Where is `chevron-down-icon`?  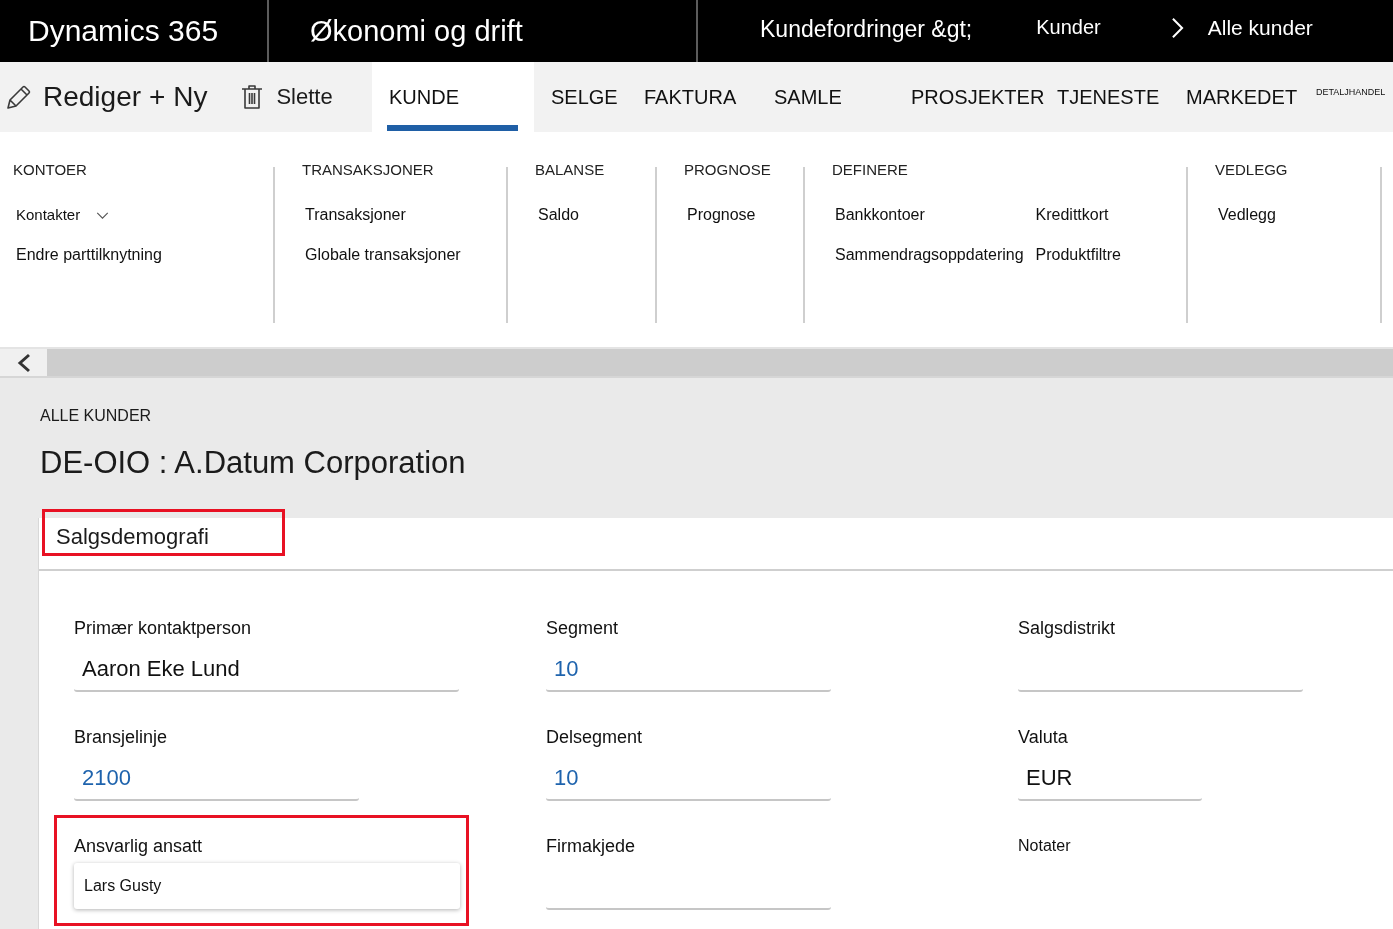
chevron-down-icon is located at coordinates (103, 215).